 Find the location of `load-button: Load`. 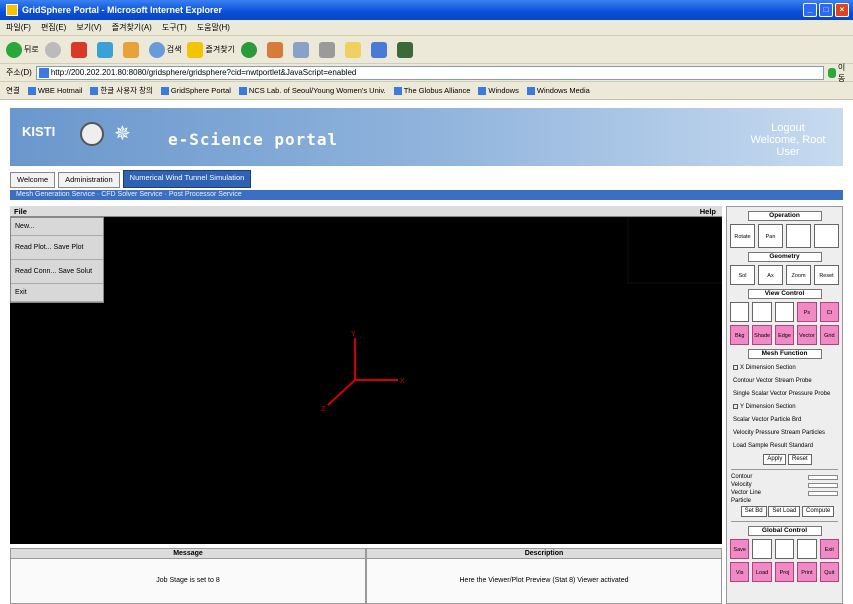

load-button: Load is located at coordinates (762, 572).